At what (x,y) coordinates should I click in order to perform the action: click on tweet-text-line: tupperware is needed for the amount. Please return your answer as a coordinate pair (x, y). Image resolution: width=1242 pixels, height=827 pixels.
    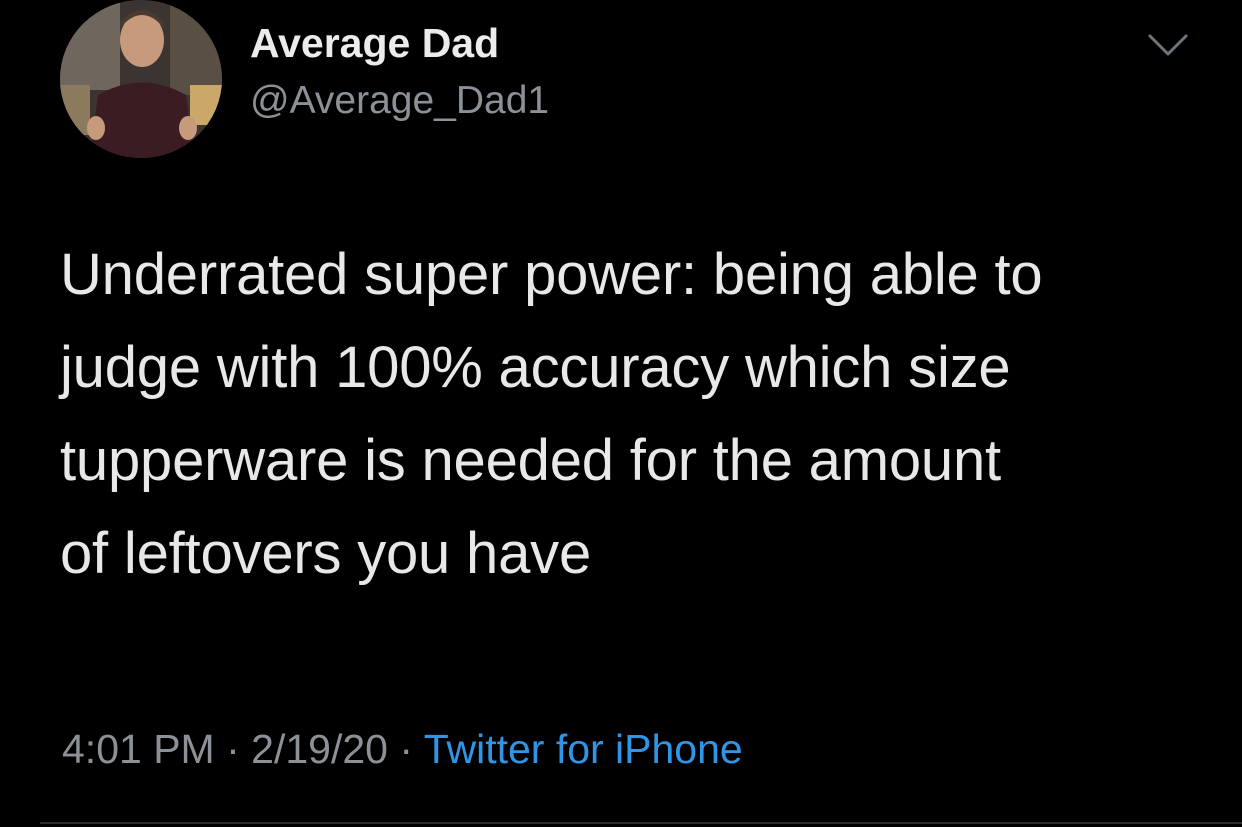
    Looking at the image, I should click on (530, 460).